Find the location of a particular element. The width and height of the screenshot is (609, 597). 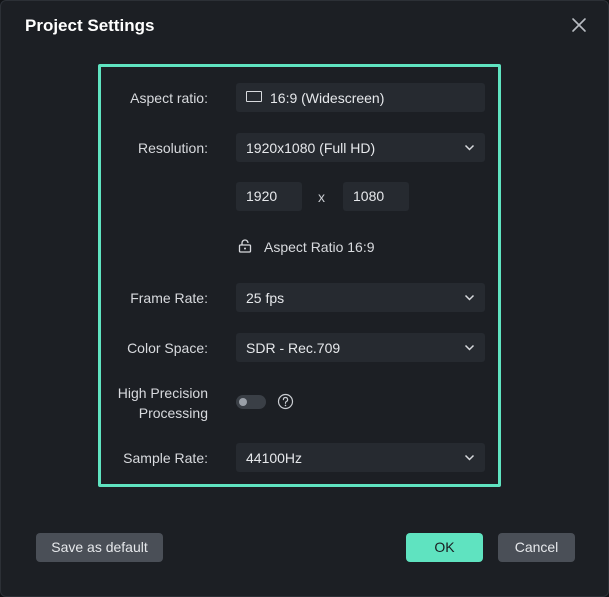

high-precision-label: High Precision Processing is located at coordinates (138, 403).